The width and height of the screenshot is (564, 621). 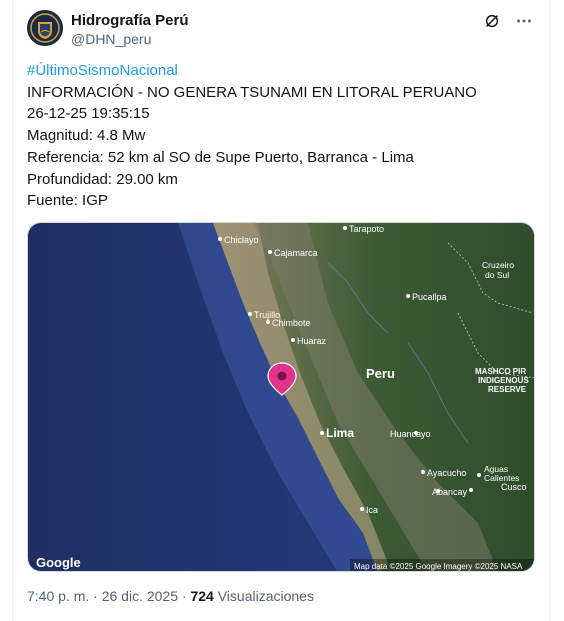 What do you see at coordinates (58, 596) in the screenshot?
I see `tweet-time: 7:40 p. m.` at bounding box center [58, 596].